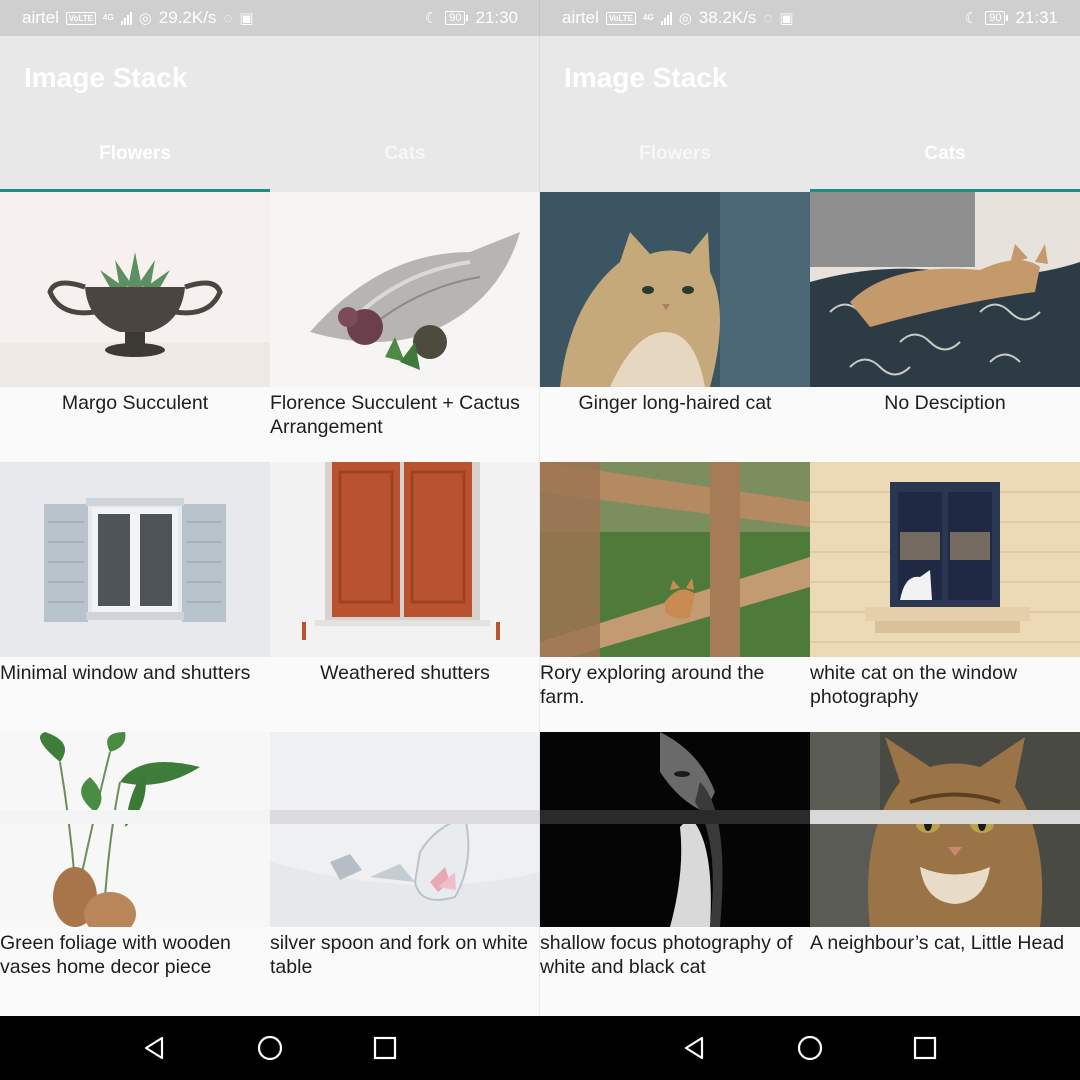 This screenshot has height=1080, width=1080. What do you see at coordinates (405, 673) in the screenshot?
I see `item-caption: Weathered shutters` at bounding box center [405, 673].